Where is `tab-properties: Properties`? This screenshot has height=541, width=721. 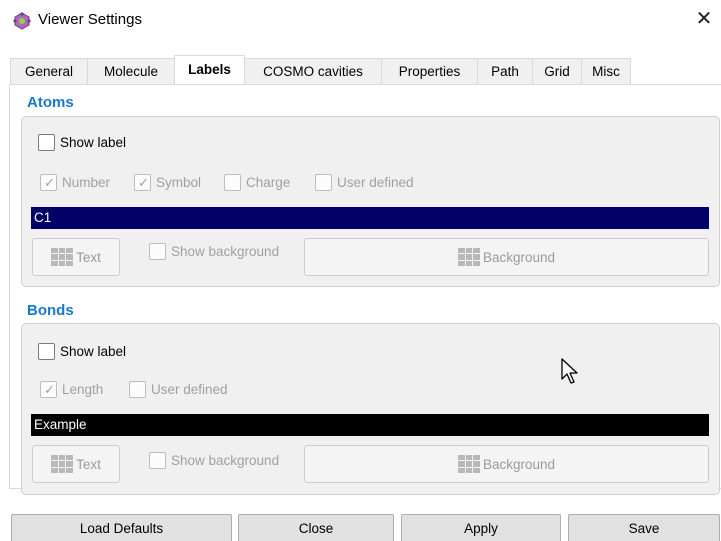 tab-properties: Properties is located at coordinates (429, 71).